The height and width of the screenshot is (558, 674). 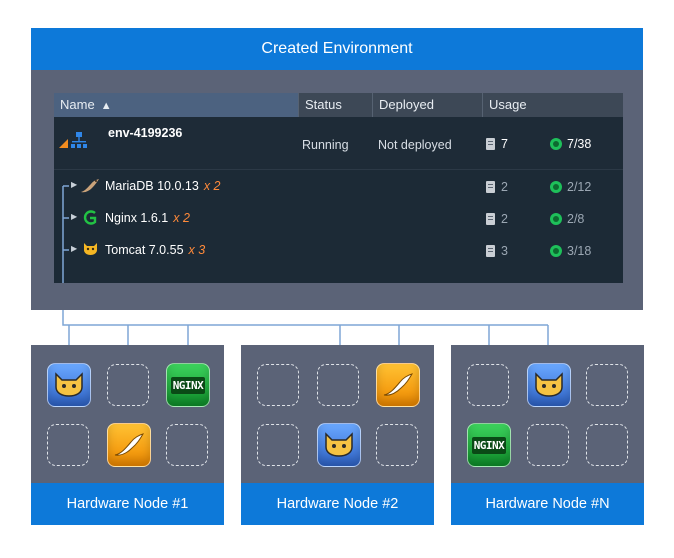 I want to click on environment-topology-icon, so click(x=79, y=140).